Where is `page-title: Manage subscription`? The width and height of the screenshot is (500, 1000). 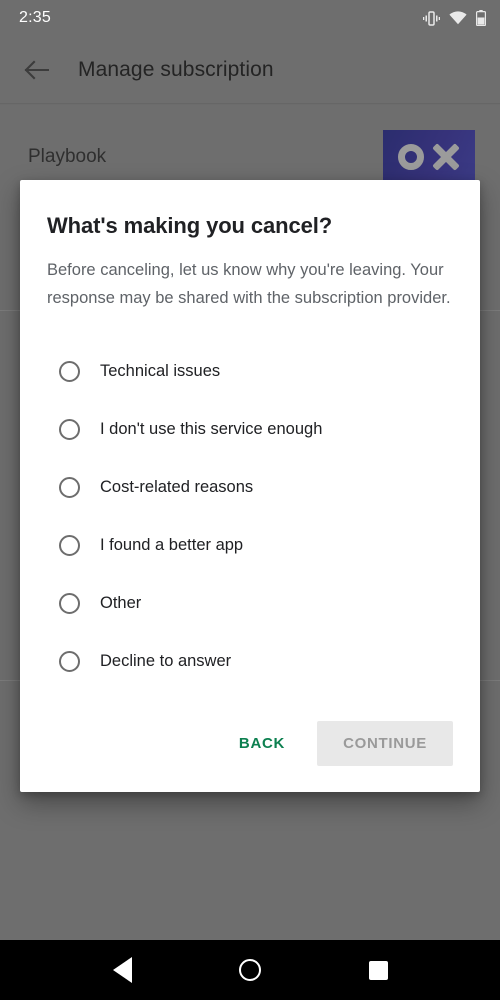
page-title: Manage subscription is located at coordinates (176, 69).